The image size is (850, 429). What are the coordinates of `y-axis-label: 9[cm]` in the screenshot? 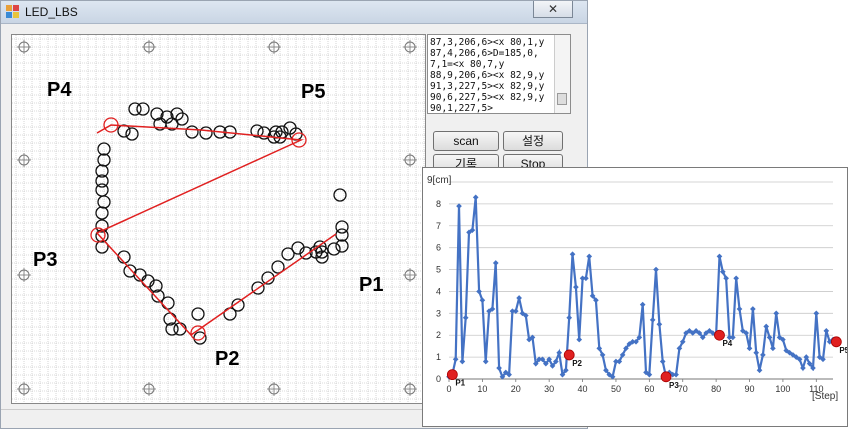 It's located at (439, 180).